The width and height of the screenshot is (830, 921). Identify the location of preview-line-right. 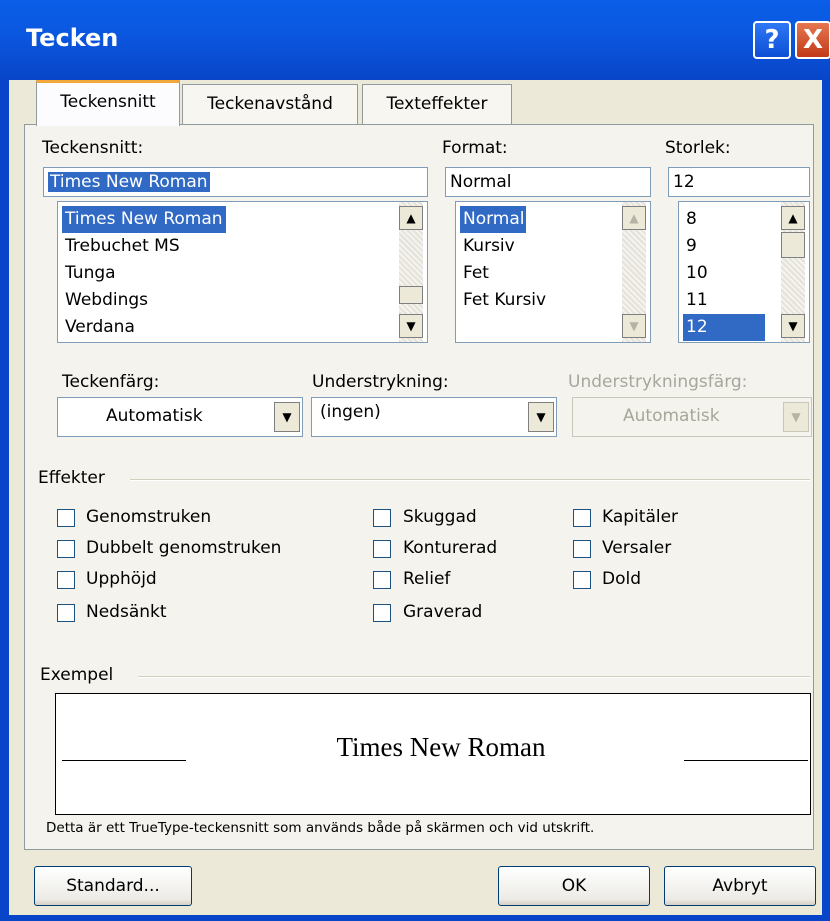
(746, 760).